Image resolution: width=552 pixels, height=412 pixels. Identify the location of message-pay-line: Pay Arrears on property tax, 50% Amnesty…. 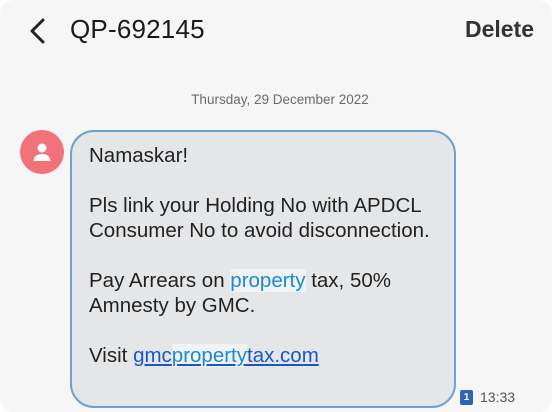
(263, 293).